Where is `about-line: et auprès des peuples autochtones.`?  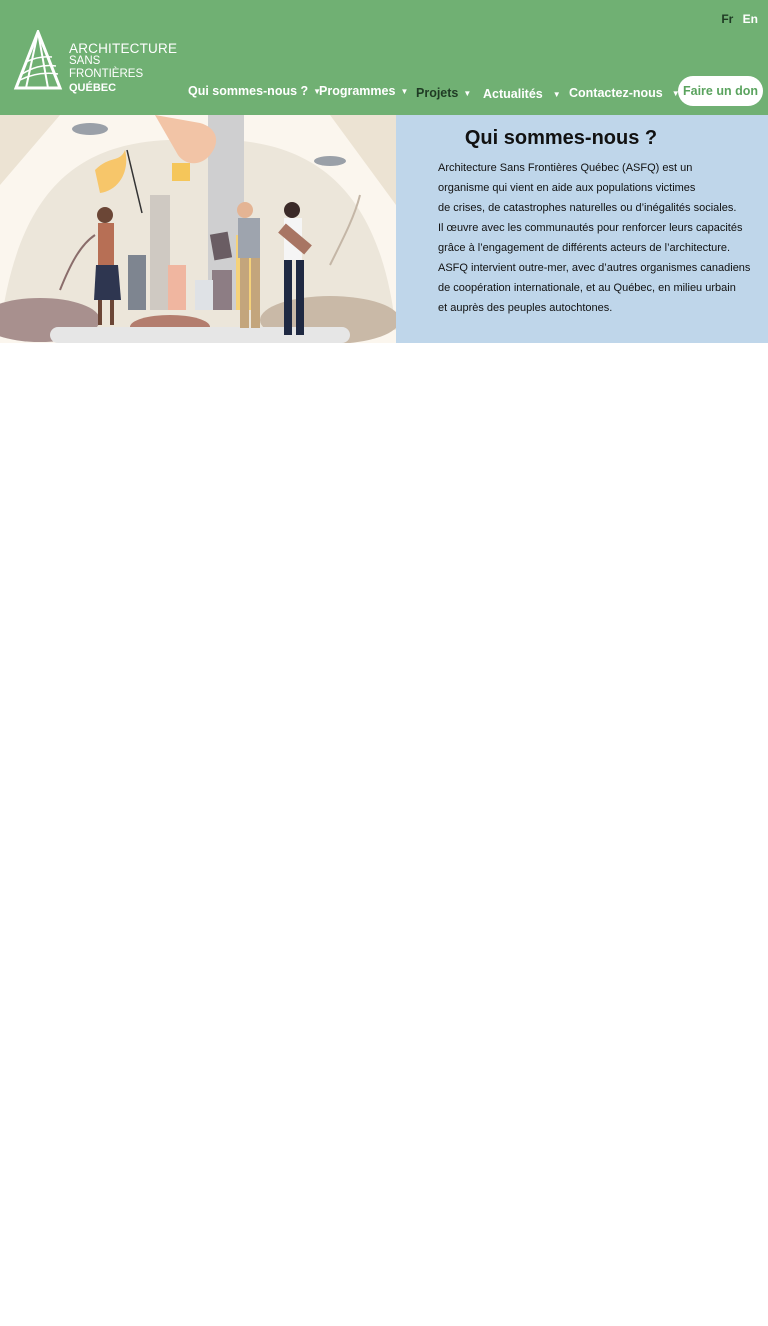 about-line: et auprès des peuples autochtones. is located at coordinates (525, 308).